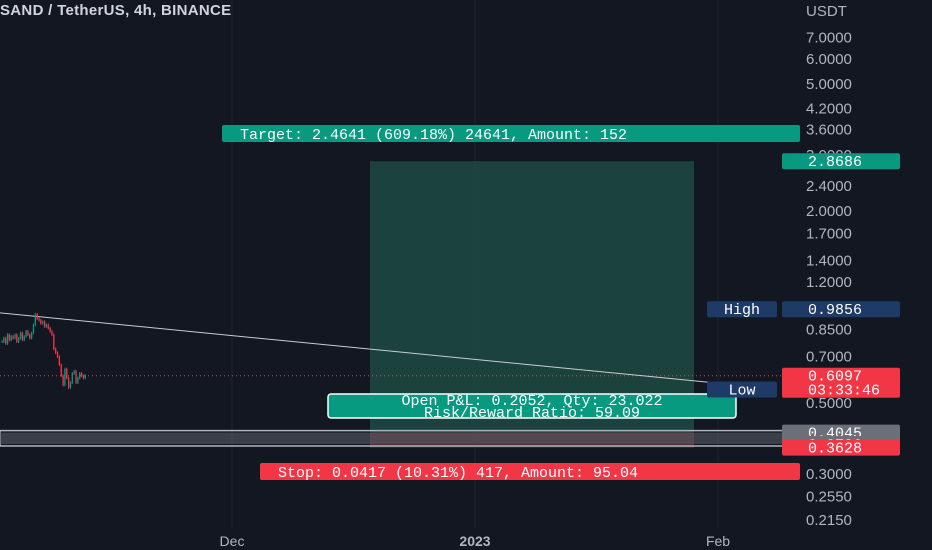 The image size is (932, 550). I want to click on y-tick-label: 0.2150, so click(829, 520).